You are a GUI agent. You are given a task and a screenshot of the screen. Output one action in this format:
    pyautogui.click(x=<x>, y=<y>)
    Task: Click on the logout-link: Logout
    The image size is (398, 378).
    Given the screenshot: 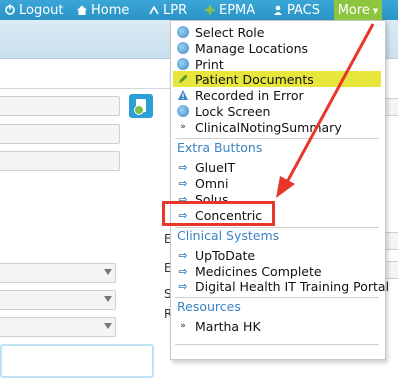 What is the action you would take?
    pyautogui.click(x=34, y=10)
    